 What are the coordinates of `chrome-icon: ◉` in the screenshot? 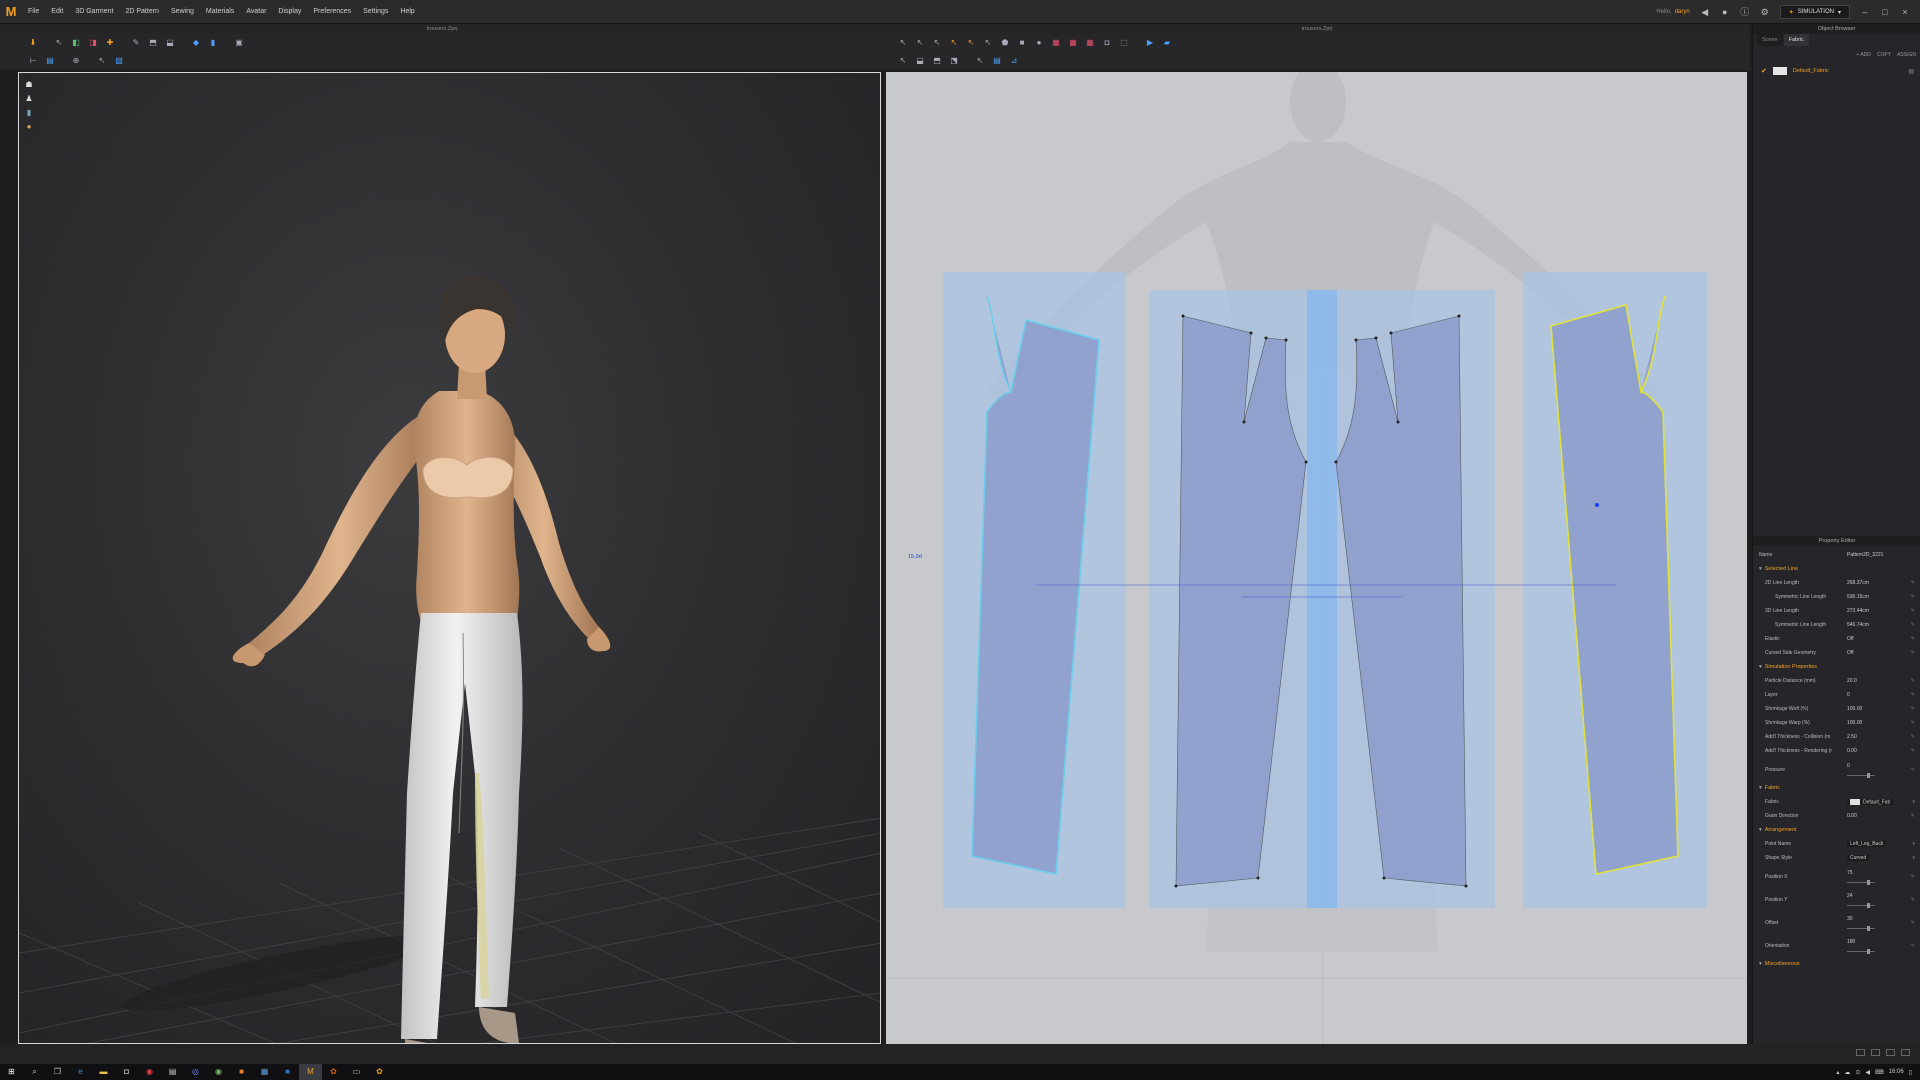 It's located at (149, 1072).